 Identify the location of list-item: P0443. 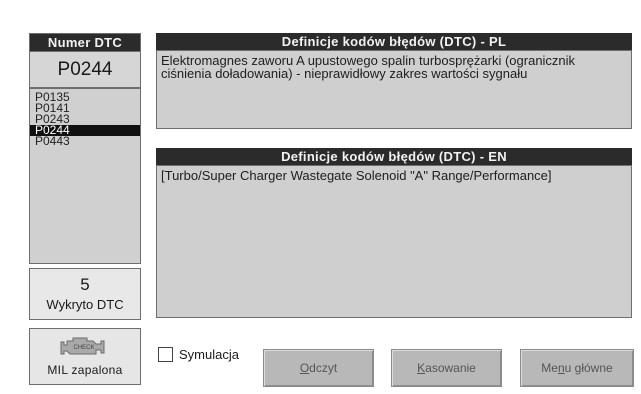
(85, 141).